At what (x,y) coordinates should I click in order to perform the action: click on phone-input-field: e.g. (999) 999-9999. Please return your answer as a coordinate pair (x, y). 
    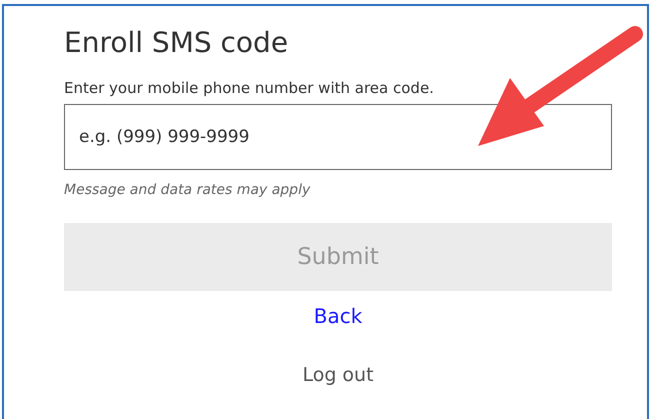
    Looking at the image, I should click on (338, 137).